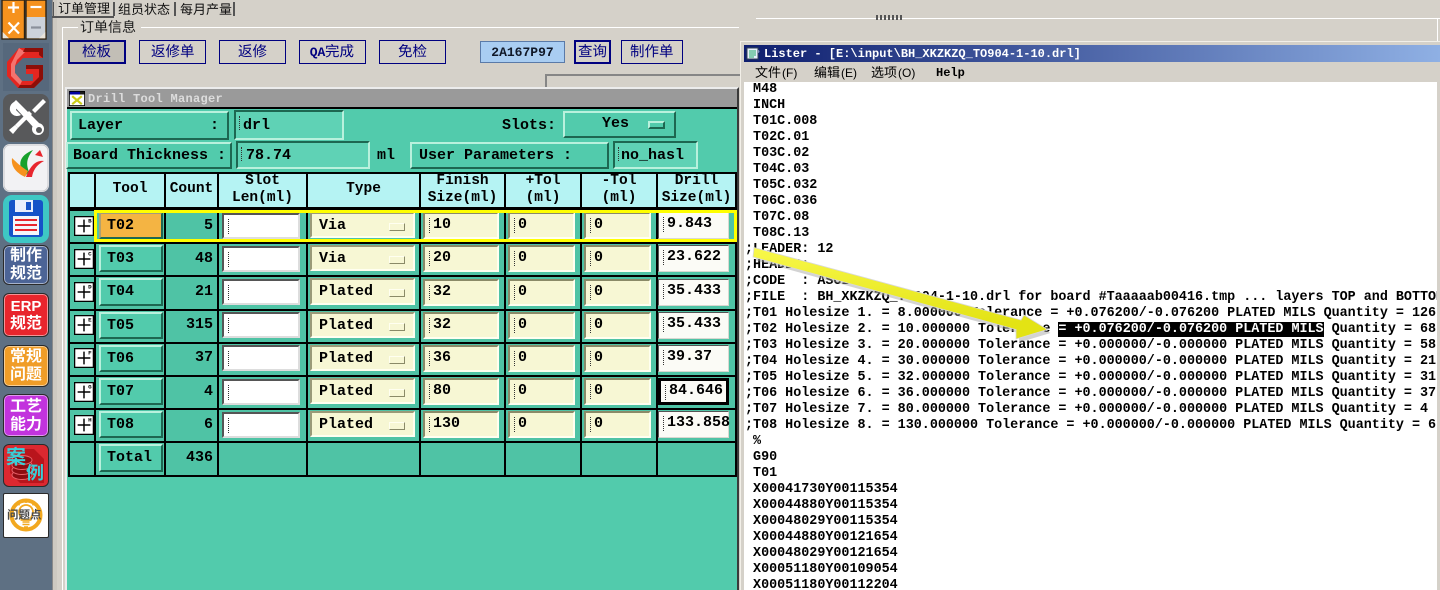 The image size is (1440, 590). What do you see at coordinates (90, 253) in the screenshot?
I see `svg-text: C` at bounding box center [90, 253].